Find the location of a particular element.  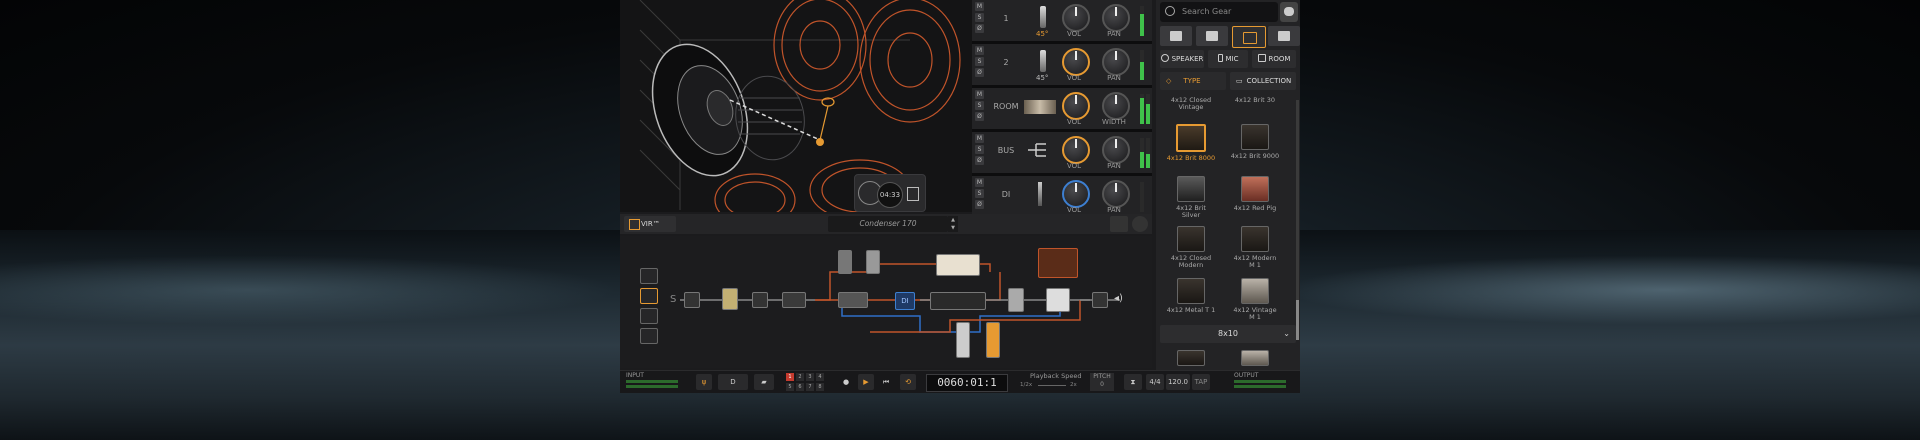

knob-label: WIDTH is located at coordinates (1114, 122).